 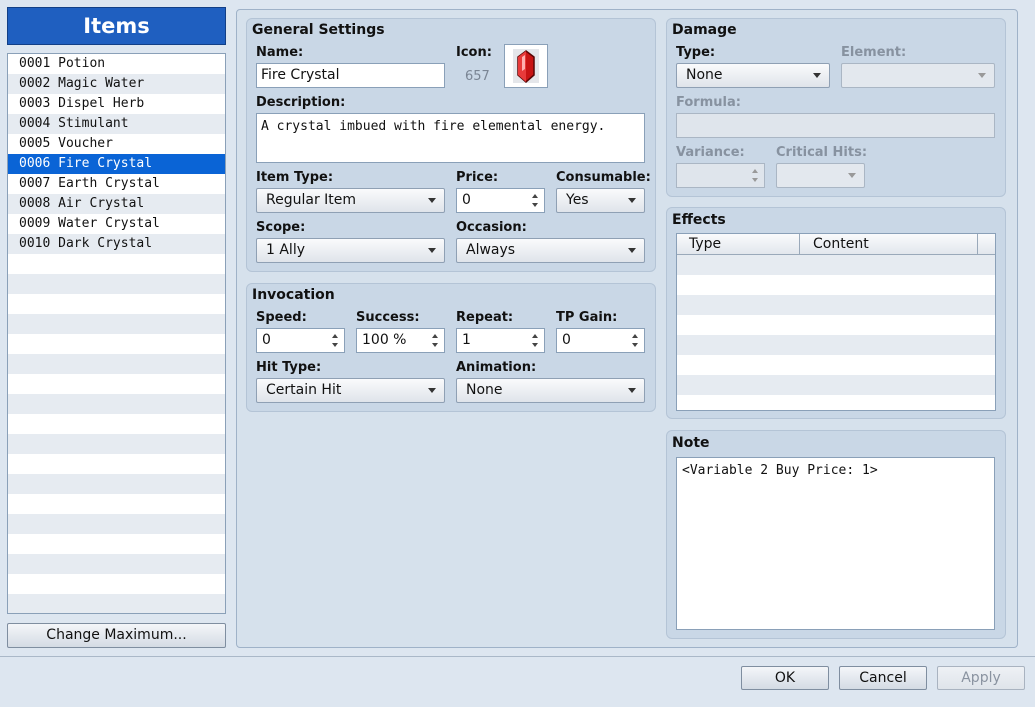 I want to click on red-crystal-icon, so click(x=526, y=66).